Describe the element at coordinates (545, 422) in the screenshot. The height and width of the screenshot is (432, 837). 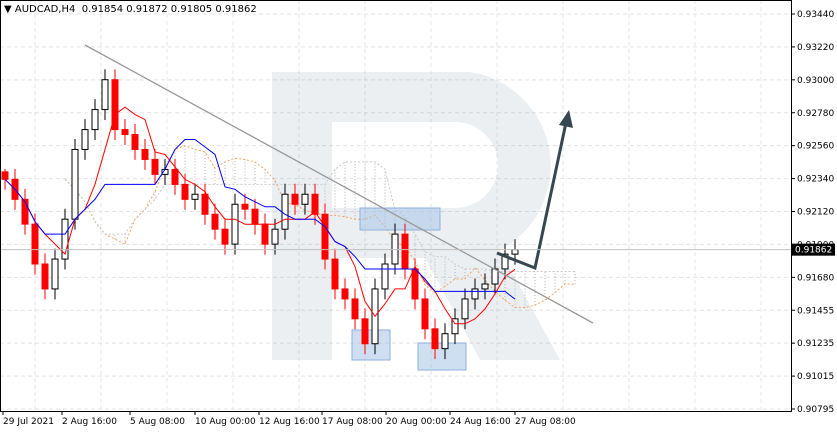
I see `x-tick-label: 27 Aug 08:00` at that location.